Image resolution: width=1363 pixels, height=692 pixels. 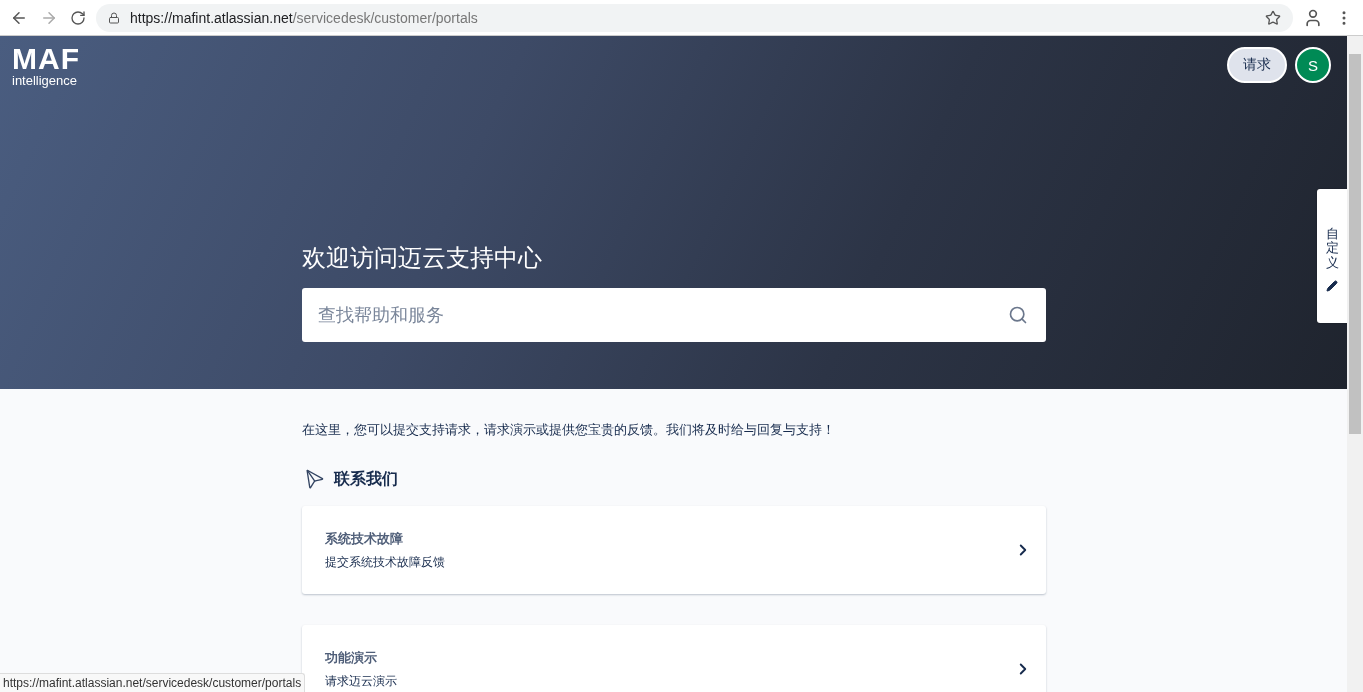 What do you see at coordinates (351, 657) in the screenshot?
I see `card-title: 功能演示` at bounding box center [351, 657].